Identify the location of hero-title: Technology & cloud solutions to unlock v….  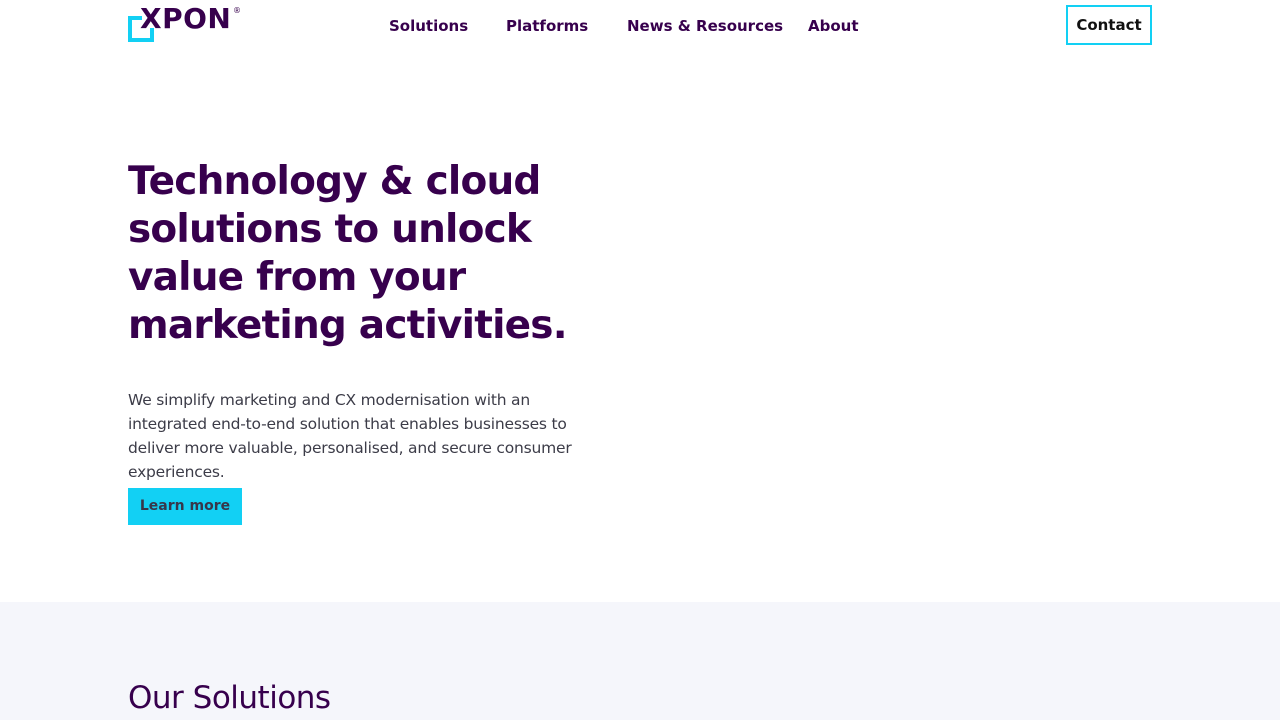
(348, 253).